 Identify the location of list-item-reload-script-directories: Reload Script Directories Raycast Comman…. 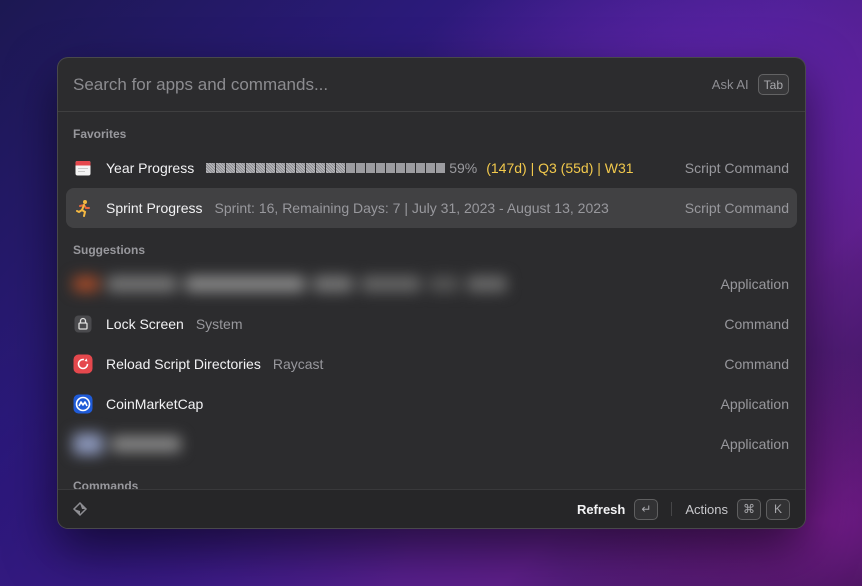
(431, 364).